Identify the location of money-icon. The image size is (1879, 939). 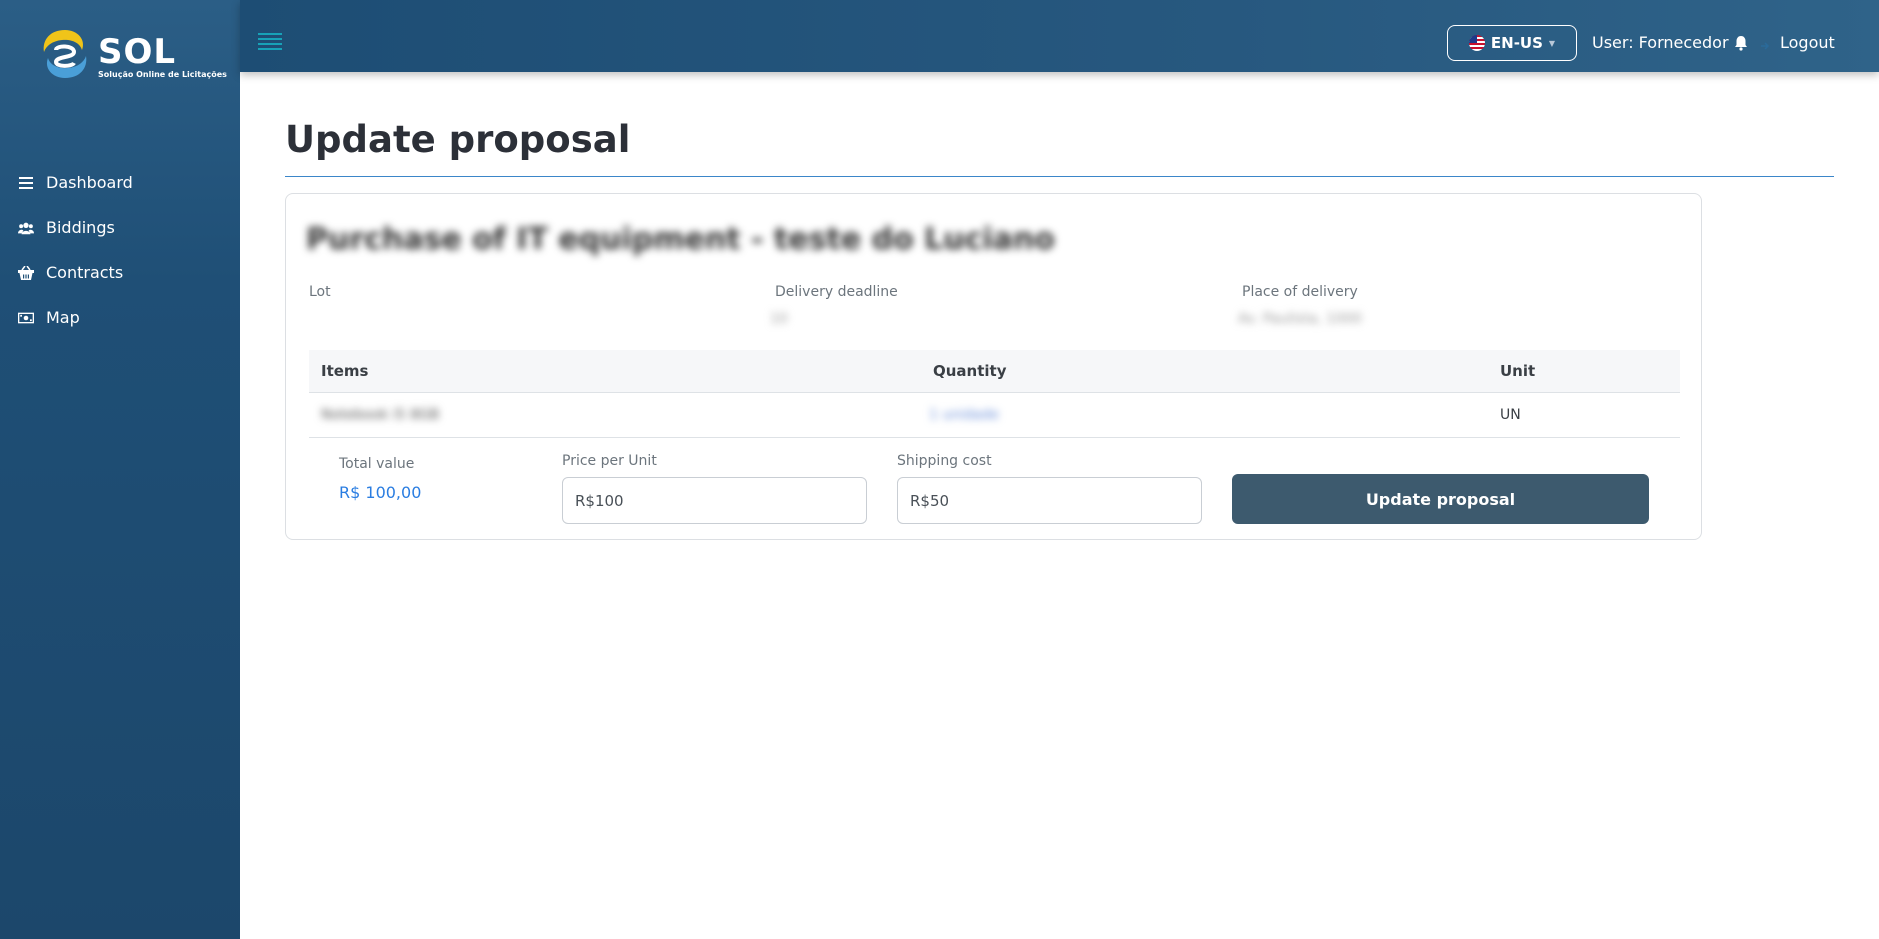
(26, 318).